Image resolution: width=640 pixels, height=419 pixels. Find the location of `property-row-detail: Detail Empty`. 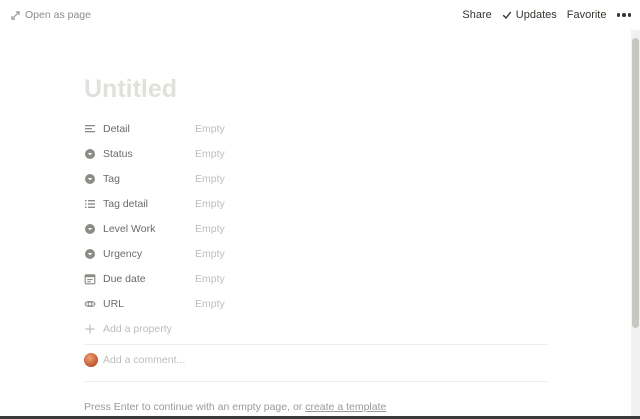

property-row-detail: Detail Empty is located at coordinates (319, 128).